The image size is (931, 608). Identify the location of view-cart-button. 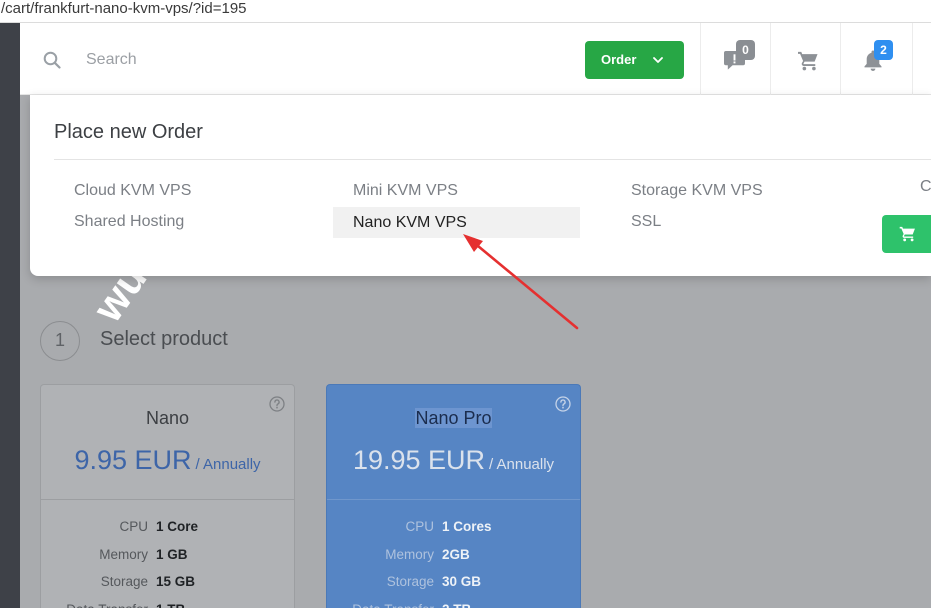
(906, 234).